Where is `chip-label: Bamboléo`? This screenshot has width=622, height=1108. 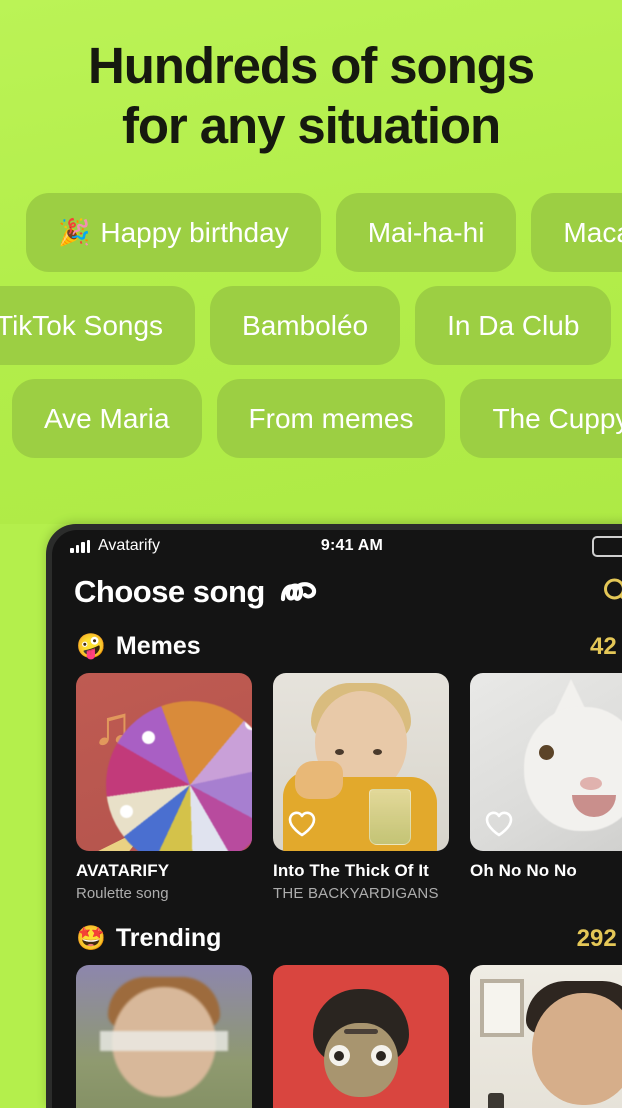
chip-label: Bamboléo is located at coordinates (305, 325).